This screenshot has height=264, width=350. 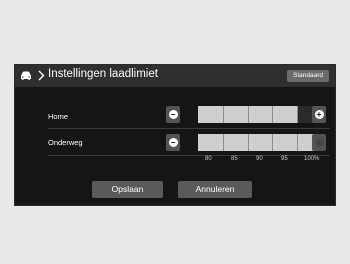 I want to click on onderweg-slider-fill, so click(x=260, y=142).